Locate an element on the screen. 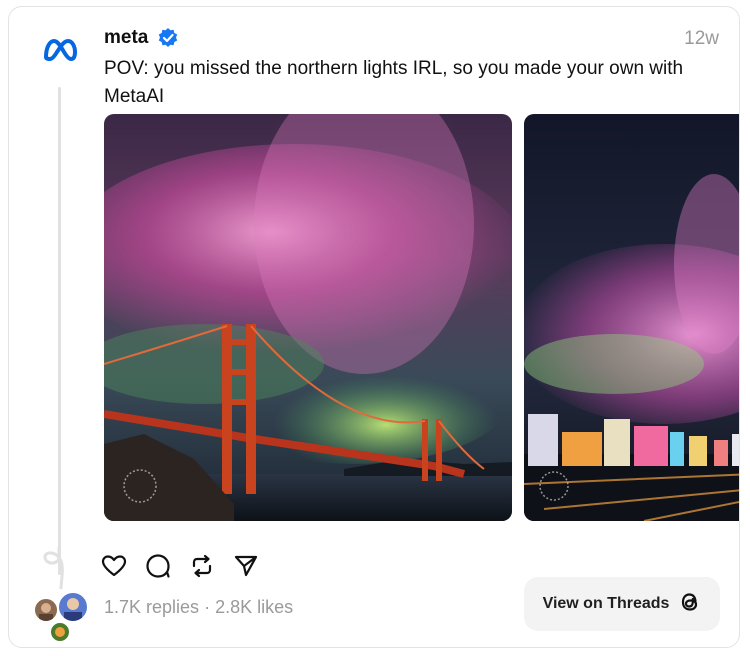 The height and width of the screenshot is (656, 750). verified-badge-icon is located at coordinates (168, 38).